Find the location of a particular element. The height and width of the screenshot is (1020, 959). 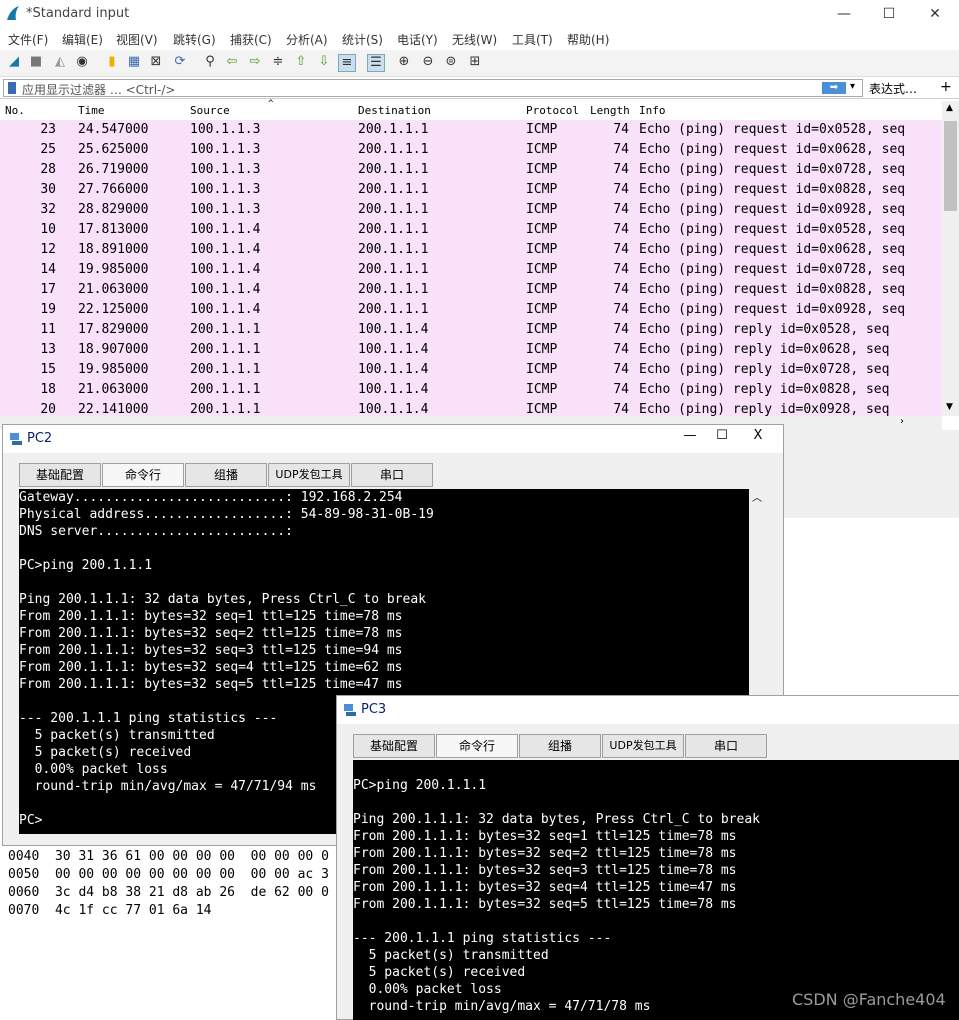

scroll-up-icon: ▲ is located at coordinates (949, 108).